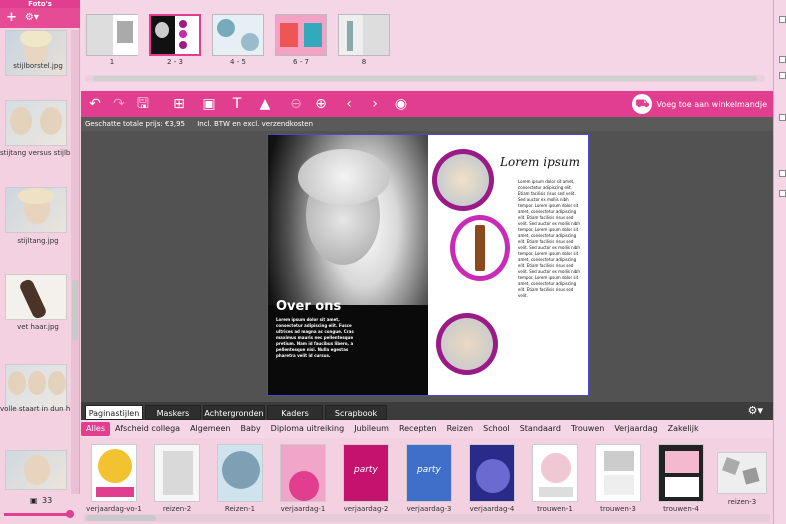 Image resolution: width=786 pixels, height=524 pixels. What do you see at coordinates (11, 18) in the screenshot?
I see `add-photo-button: +` at bounding box center [11, 18].